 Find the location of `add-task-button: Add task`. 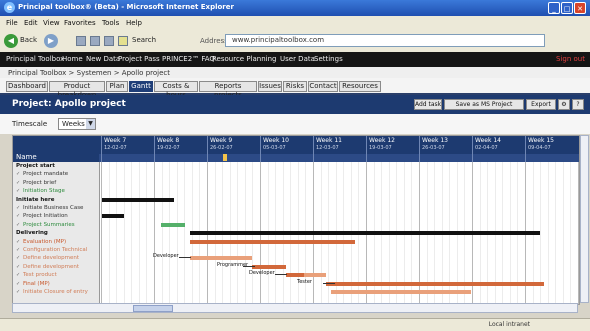

add-task-button: Add task is located at coordinates (428, 104).